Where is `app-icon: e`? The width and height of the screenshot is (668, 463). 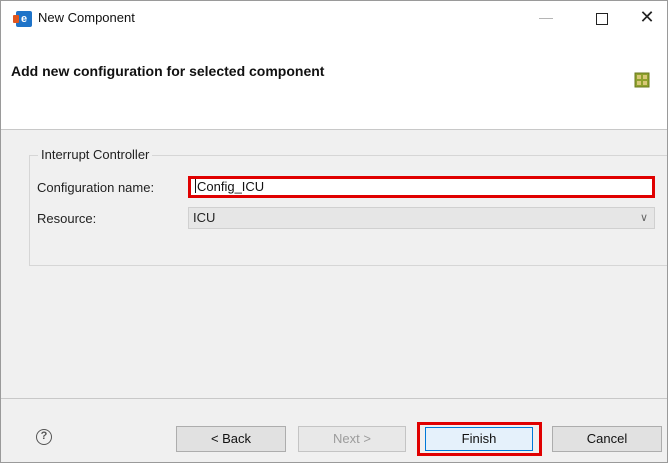
app-icon: e is located at coordinates (22, 19).